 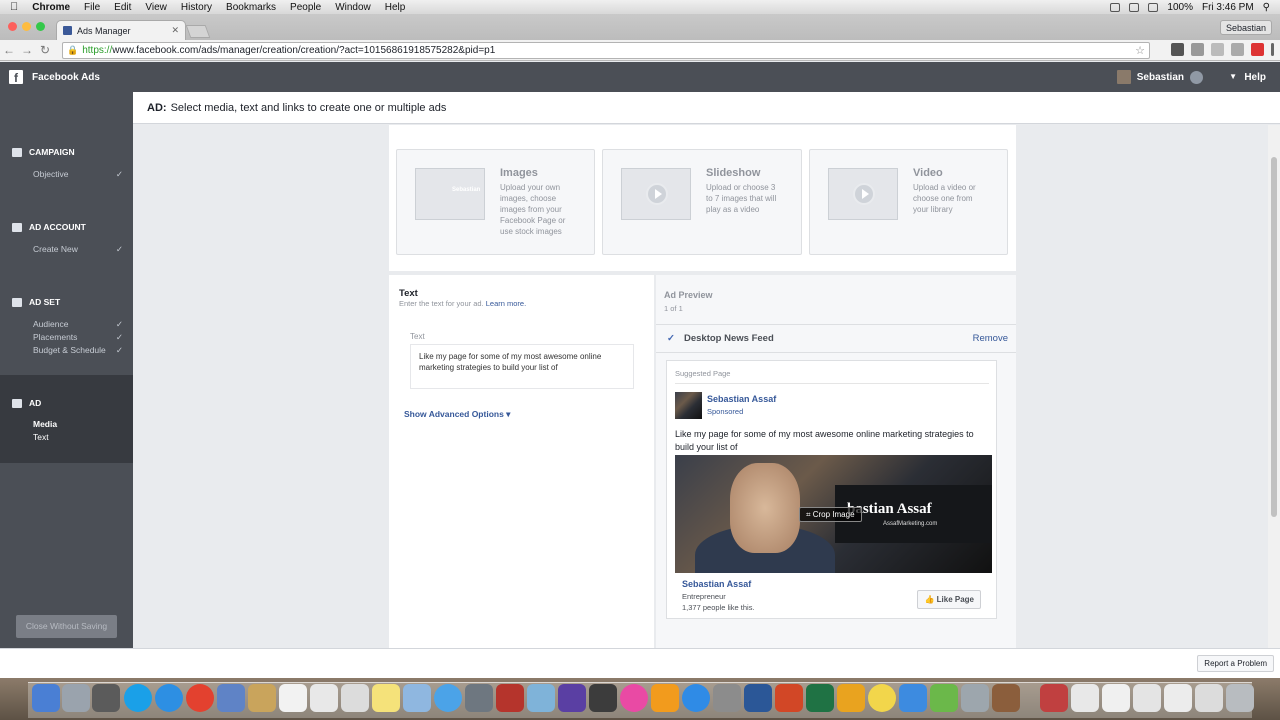 I want to click on mail-icon, so click(x=417, y=698).